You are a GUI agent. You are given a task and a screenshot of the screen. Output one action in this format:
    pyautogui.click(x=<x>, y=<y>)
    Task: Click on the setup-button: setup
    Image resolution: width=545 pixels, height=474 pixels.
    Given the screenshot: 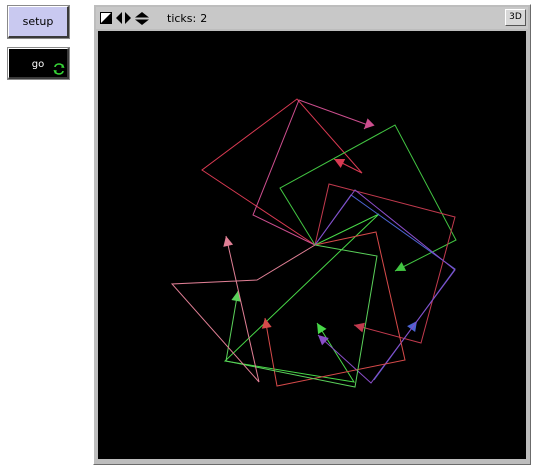 What is the action you would take?
    pyautogui.click(x=38, y=22)
    